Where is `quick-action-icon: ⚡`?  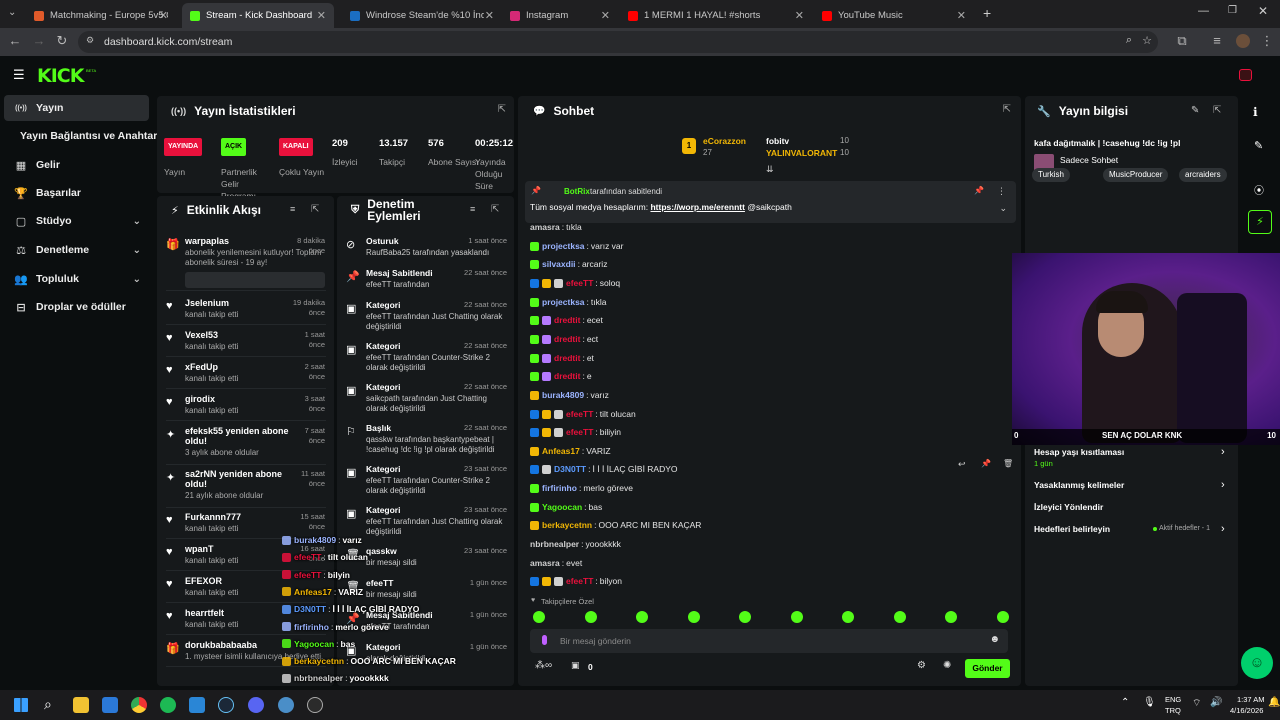
quick-action-icon: ⚡ is located at coordinates (1260, 222).